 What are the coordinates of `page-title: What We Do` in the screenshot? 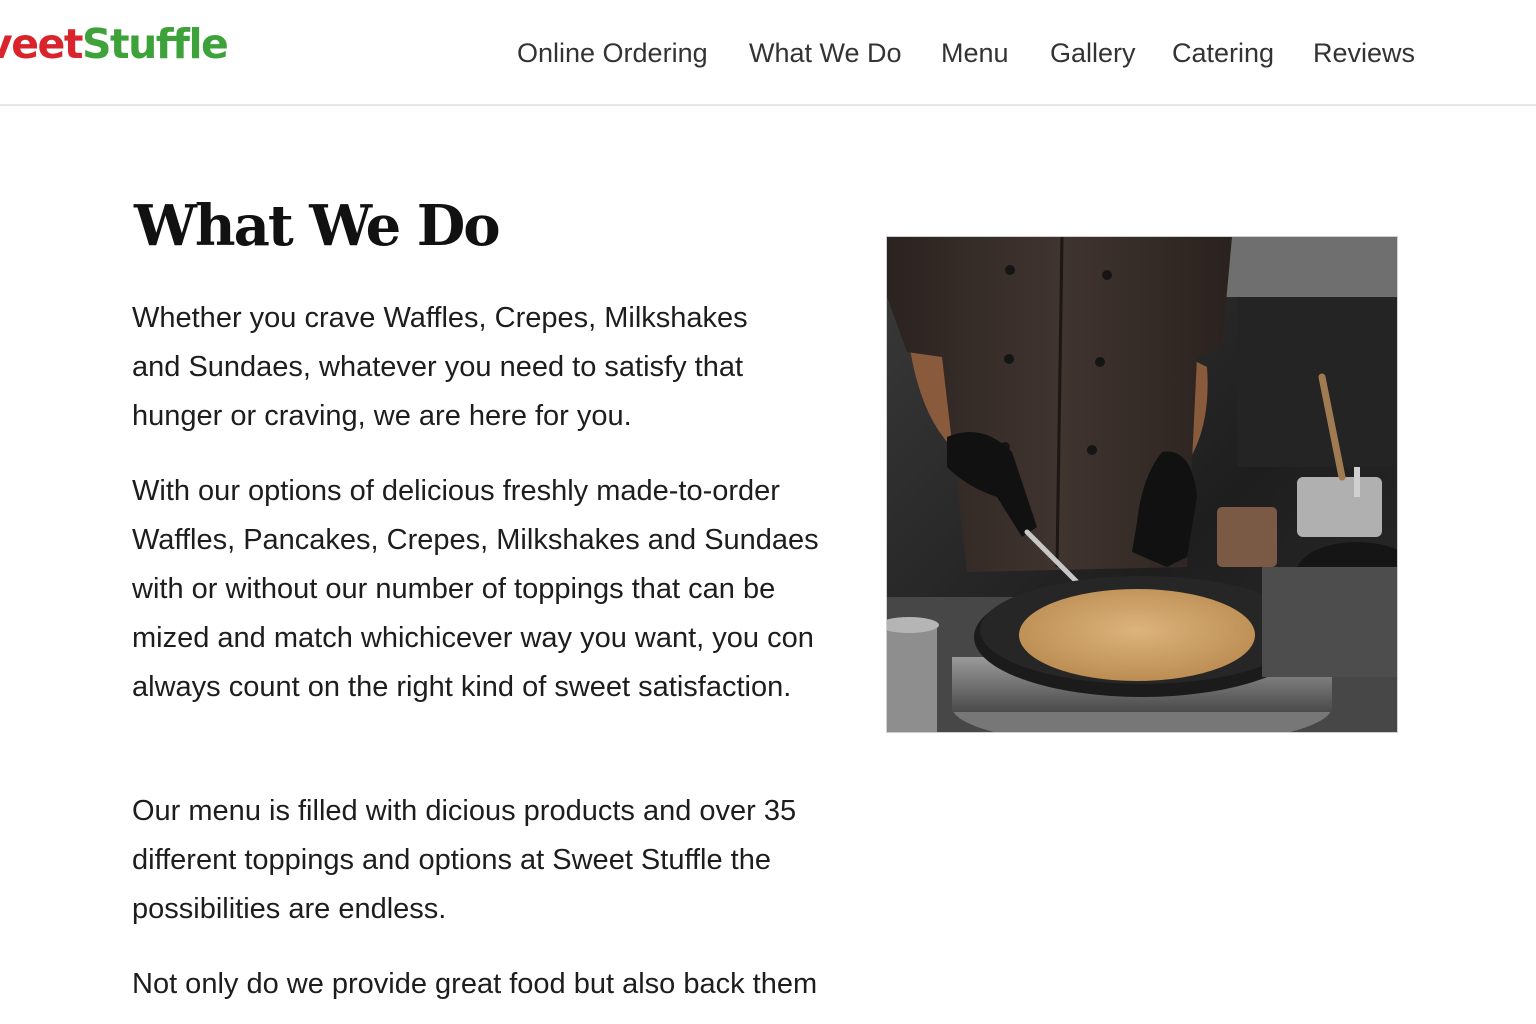 It's located at (317, 226).